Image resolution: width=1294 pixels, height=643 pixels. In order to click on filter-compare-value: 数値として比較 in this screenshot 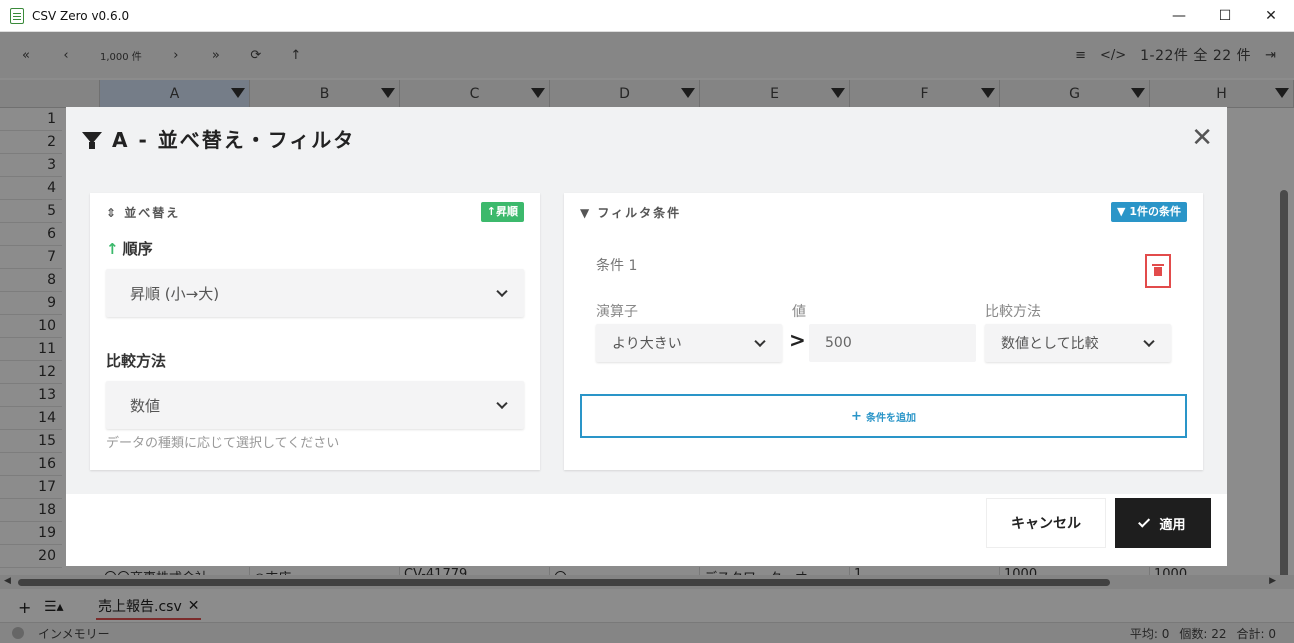, I will do `click(1050, 344)`.